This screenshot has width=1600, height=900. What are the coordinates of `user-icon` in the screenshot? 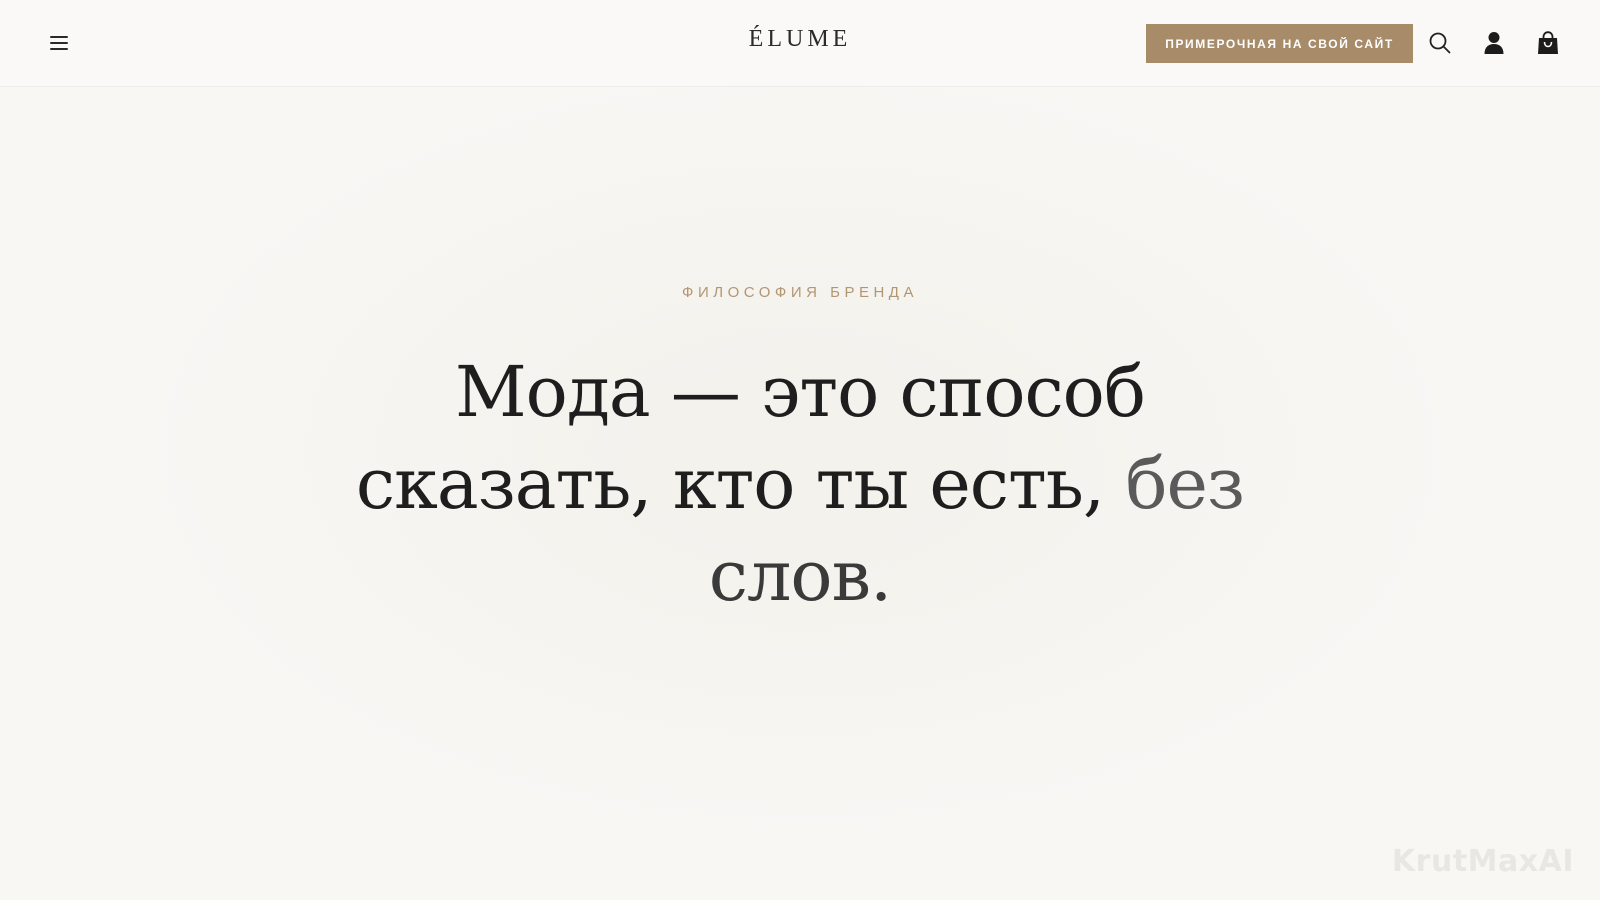 It's located at (1494, 43).